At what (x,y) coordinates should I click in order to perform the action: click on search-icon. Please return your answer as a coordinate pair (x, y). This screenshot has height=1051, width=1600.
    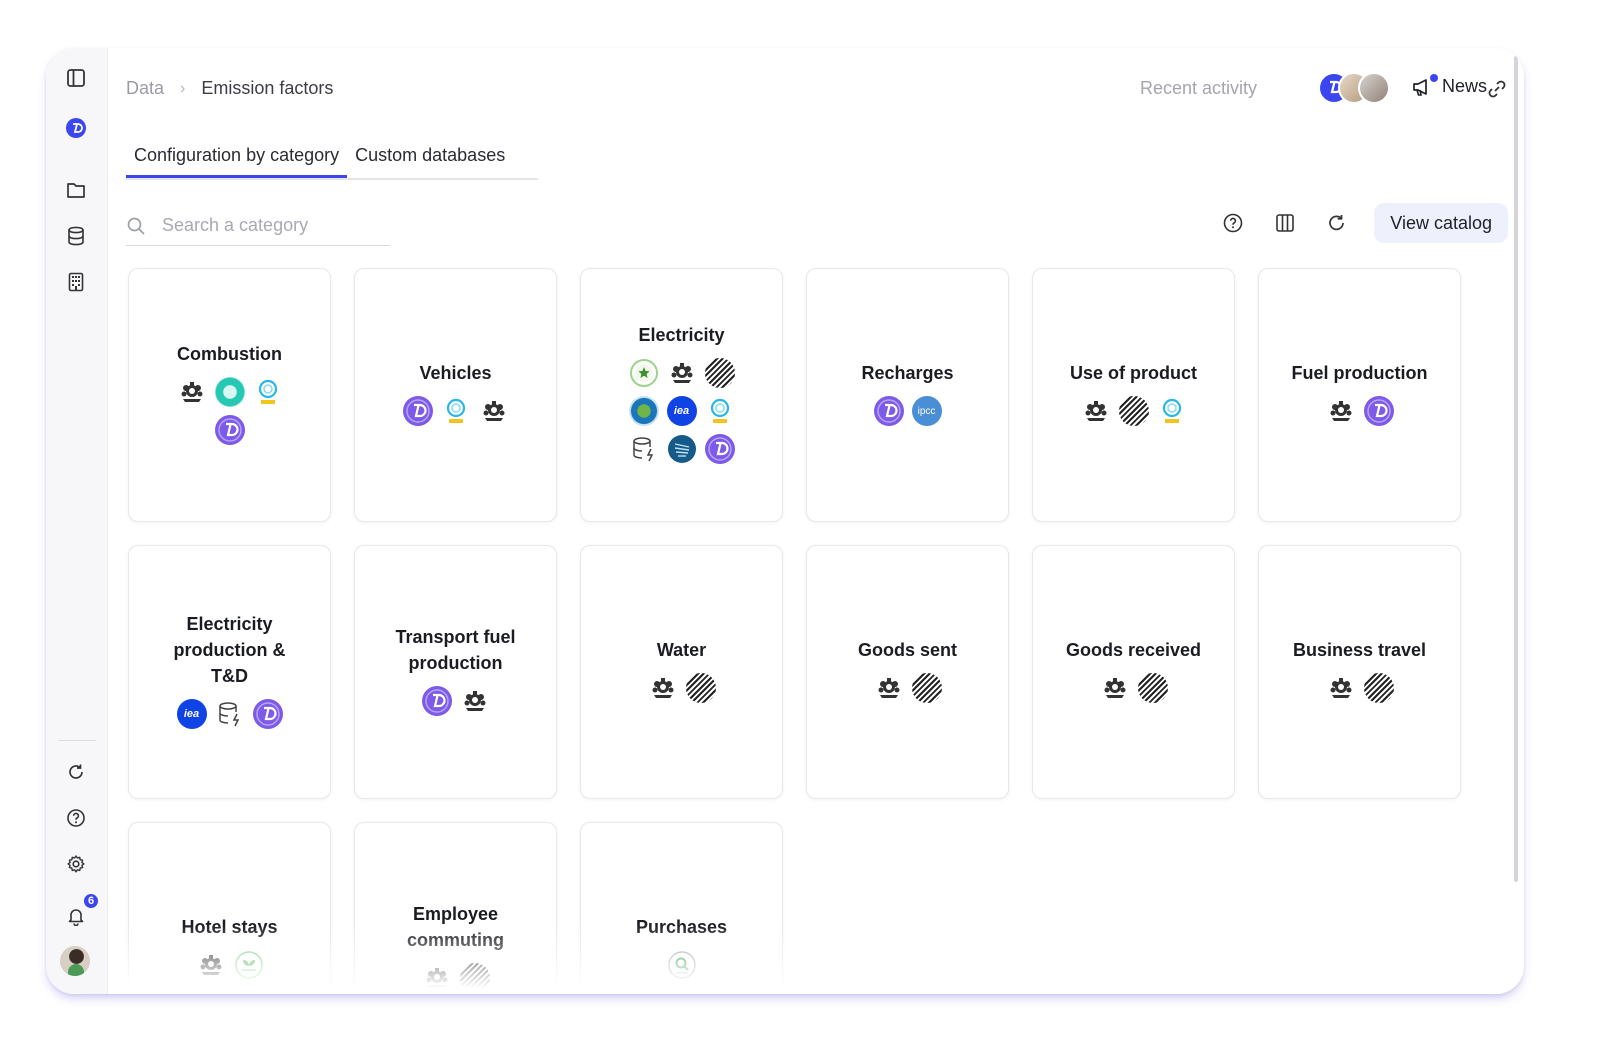
    Looking at the image, I should click on (136, 226).